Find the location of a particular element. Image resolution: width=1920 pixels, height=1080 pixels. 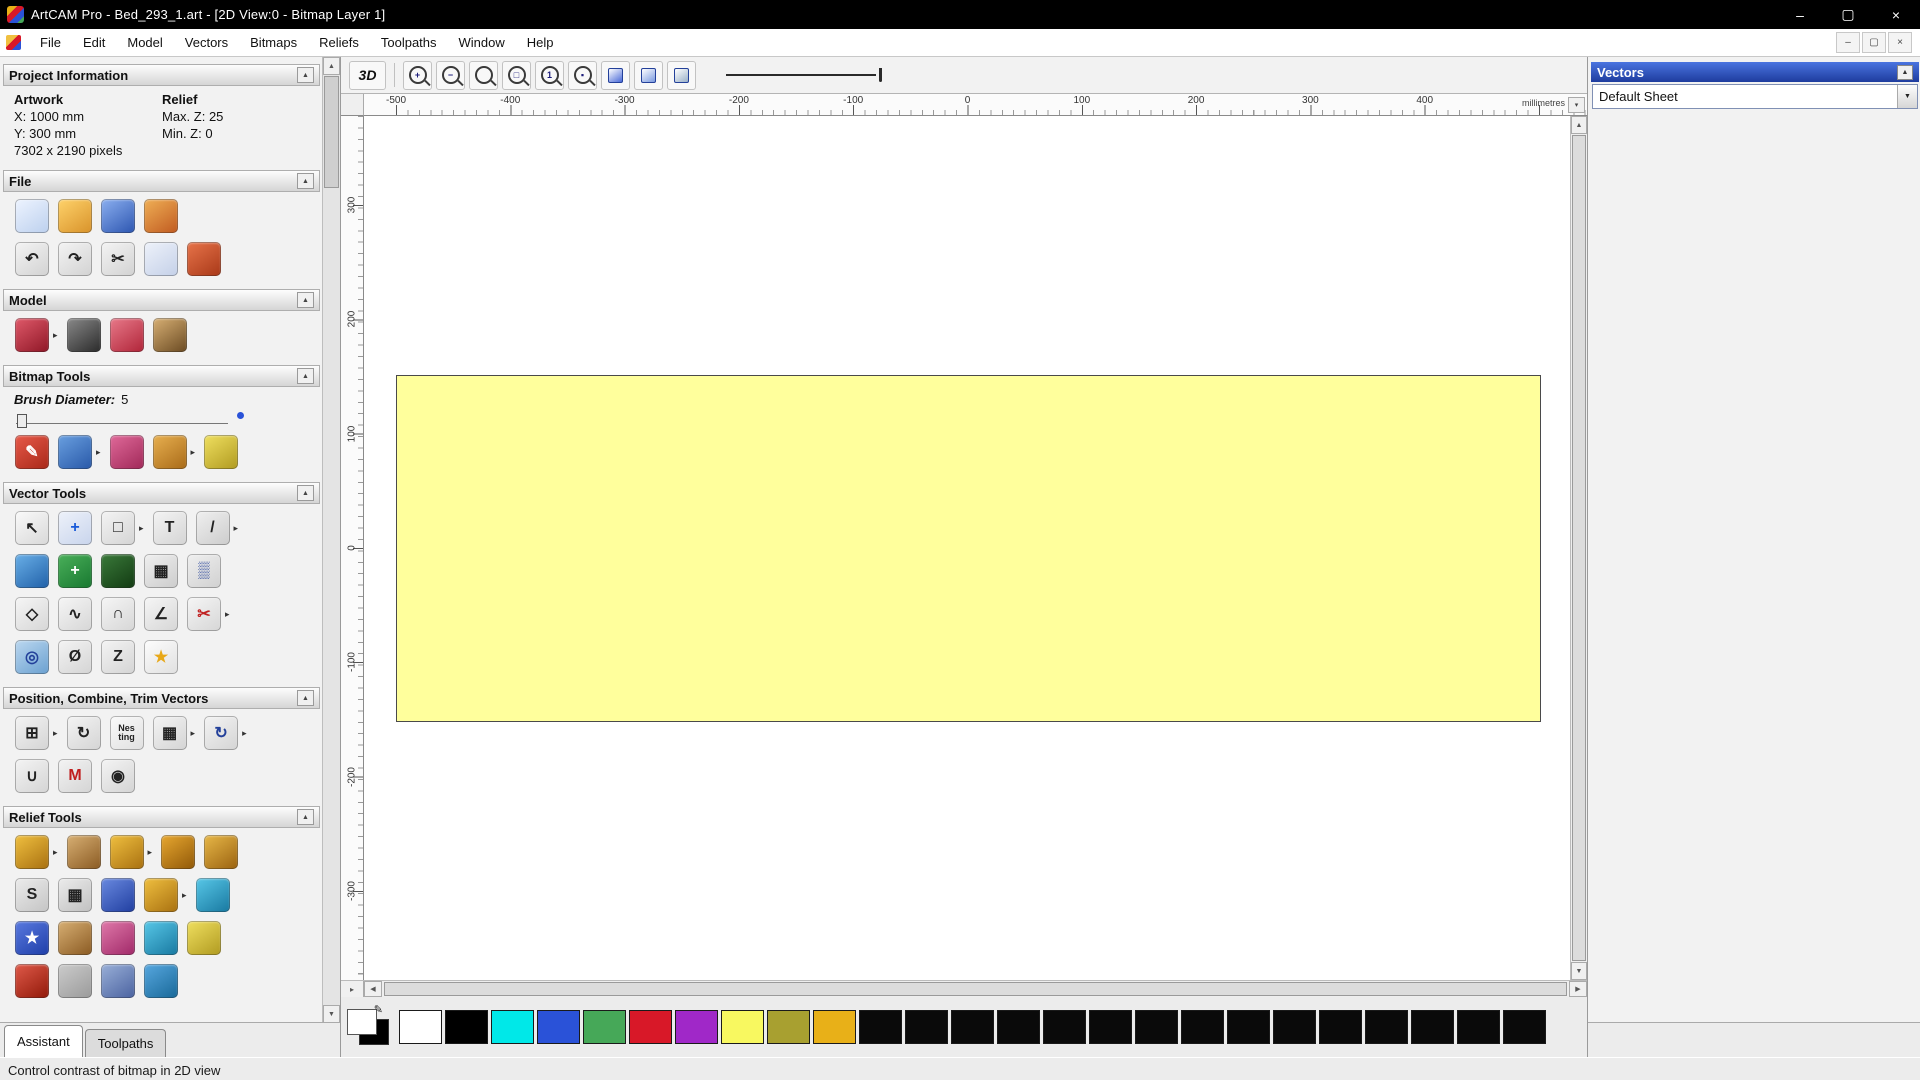

create-circle-icon: ◎ is located at coordinates (32, 657).